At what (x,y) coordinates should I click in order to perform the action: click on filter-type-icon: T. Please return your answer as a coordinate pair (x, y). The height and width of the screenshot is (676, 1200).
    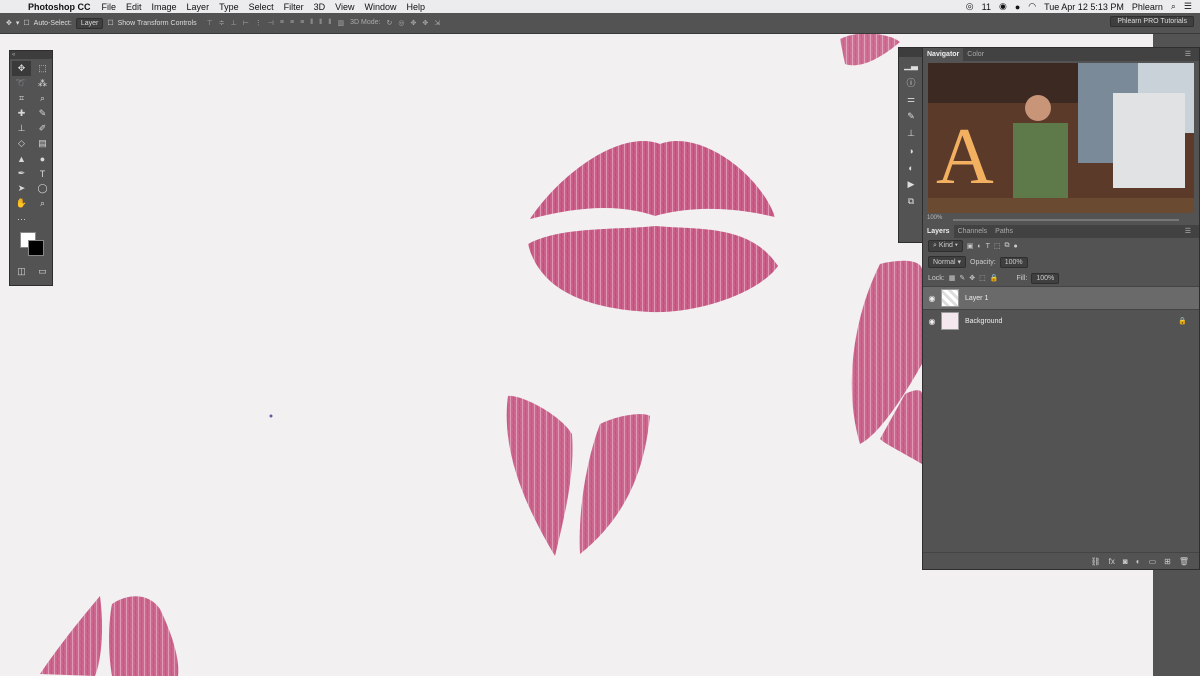
    Looking at the image, I should click on (988, 246).